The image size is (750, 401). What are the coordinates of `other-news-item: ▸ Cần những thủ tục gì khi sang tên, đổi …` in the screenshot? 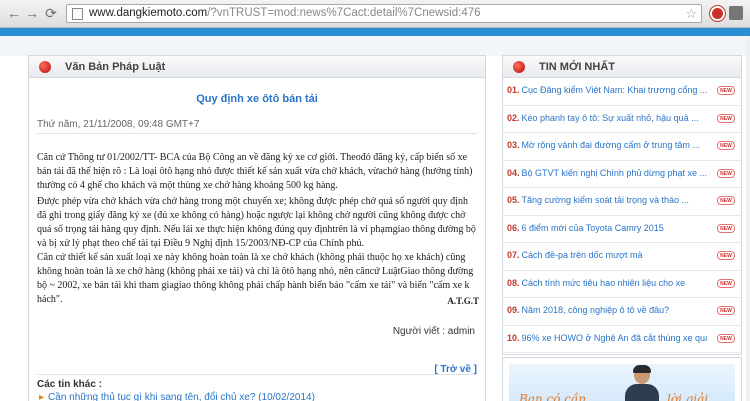 It's located at (177, 396).